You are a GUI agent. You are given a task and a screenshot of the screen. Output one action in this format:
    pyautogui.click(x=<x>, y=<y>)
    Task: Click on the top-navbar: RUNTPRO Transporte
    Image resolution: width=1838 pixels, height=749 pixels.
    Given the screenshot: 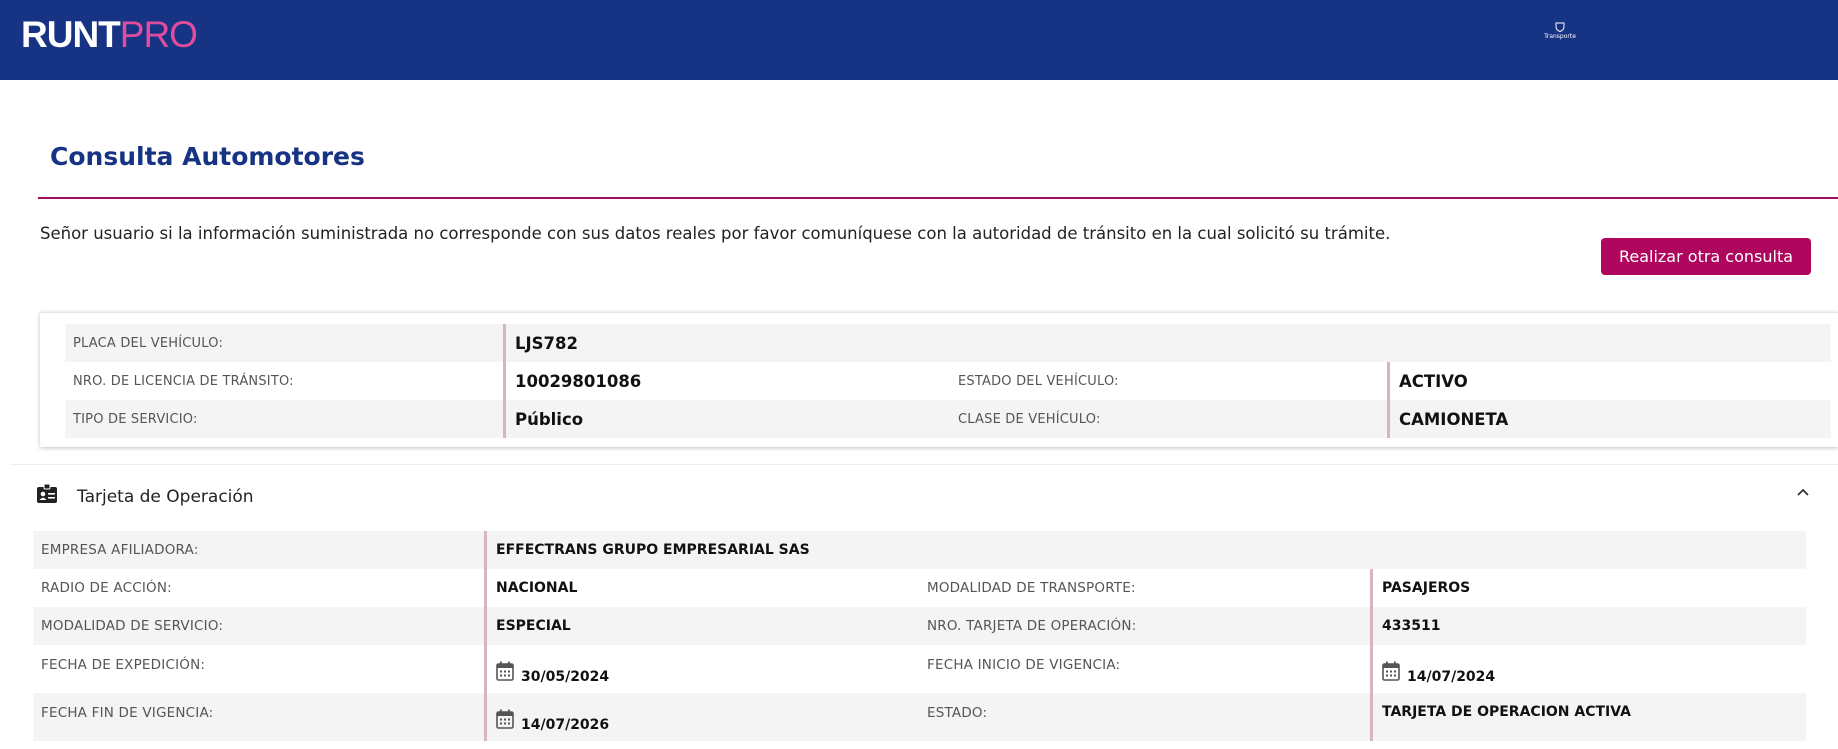 What is the action you would take?
    pyautogui.click(x=919, y=40)
    